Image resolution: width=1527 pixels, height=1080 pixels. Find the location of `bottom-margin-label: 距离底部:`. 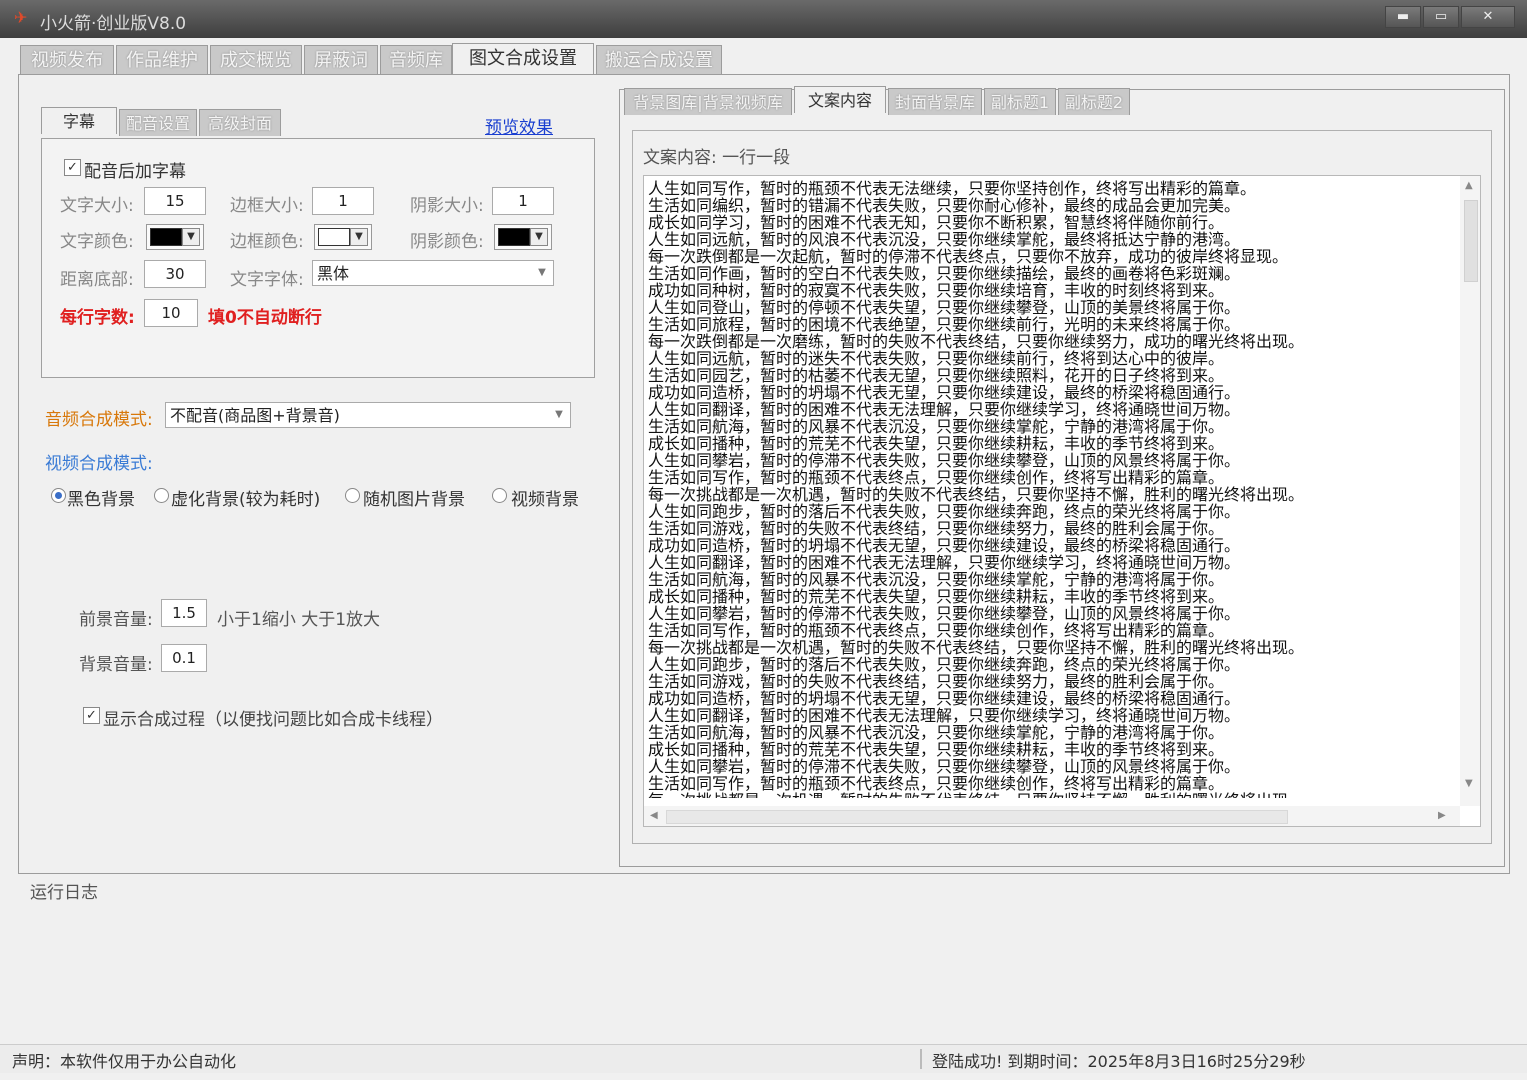

bottom-margin-label: 距离底部: is located at coordinates (97, 280).